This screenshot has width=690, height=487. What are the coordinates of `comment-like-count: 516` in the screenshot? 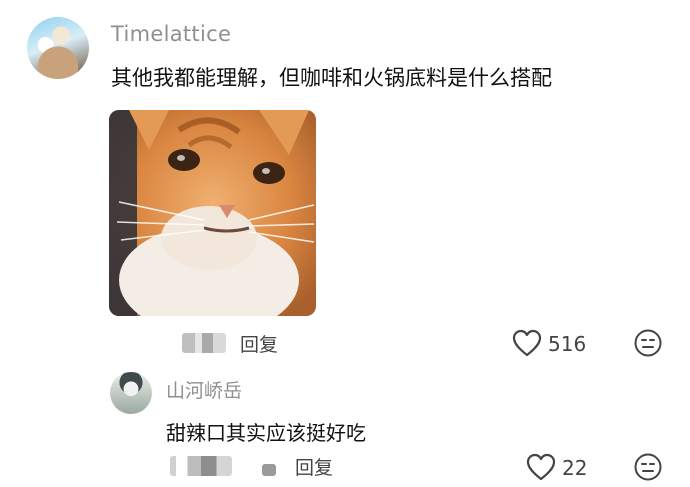 It's located at (567, 344).